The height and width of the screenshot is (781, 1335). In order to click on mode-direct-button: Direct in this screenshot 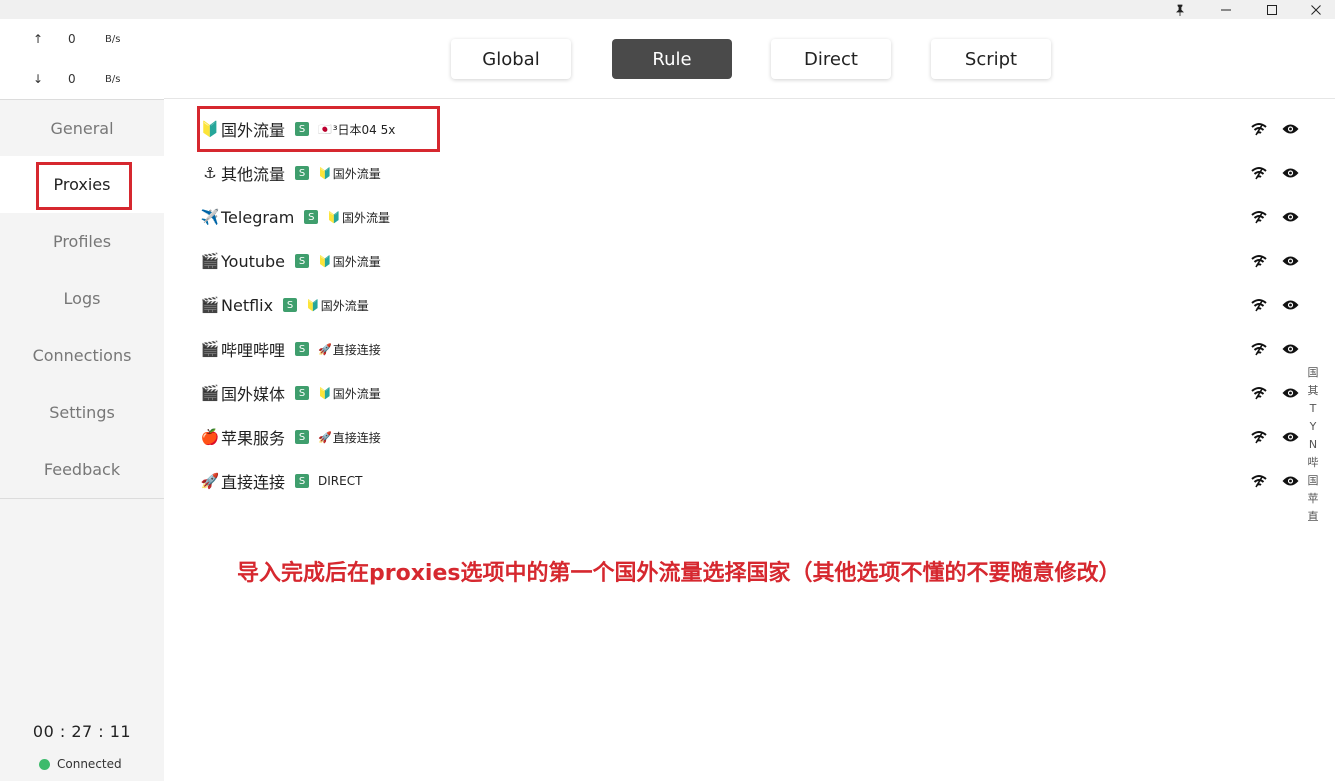, I will do `click(831, 59)`.